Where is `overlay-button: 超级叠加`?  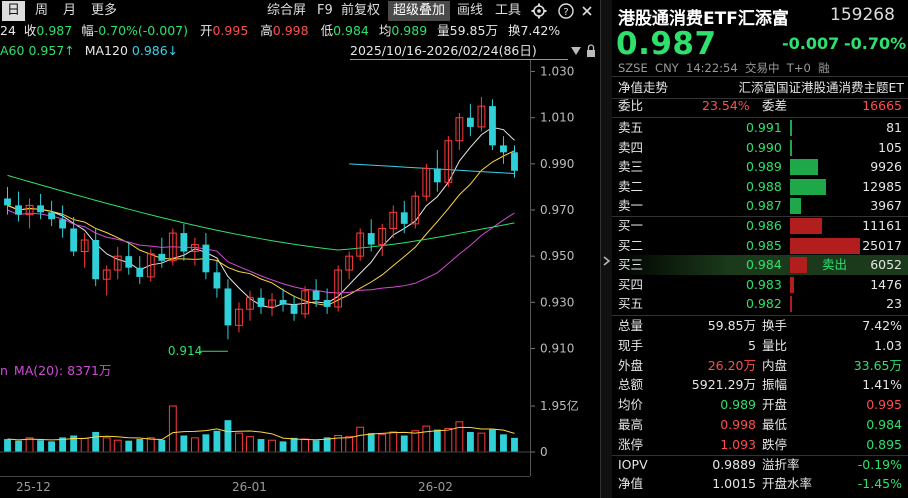 overlay-button: 超级叠加 is located at coordinates (419, 11).